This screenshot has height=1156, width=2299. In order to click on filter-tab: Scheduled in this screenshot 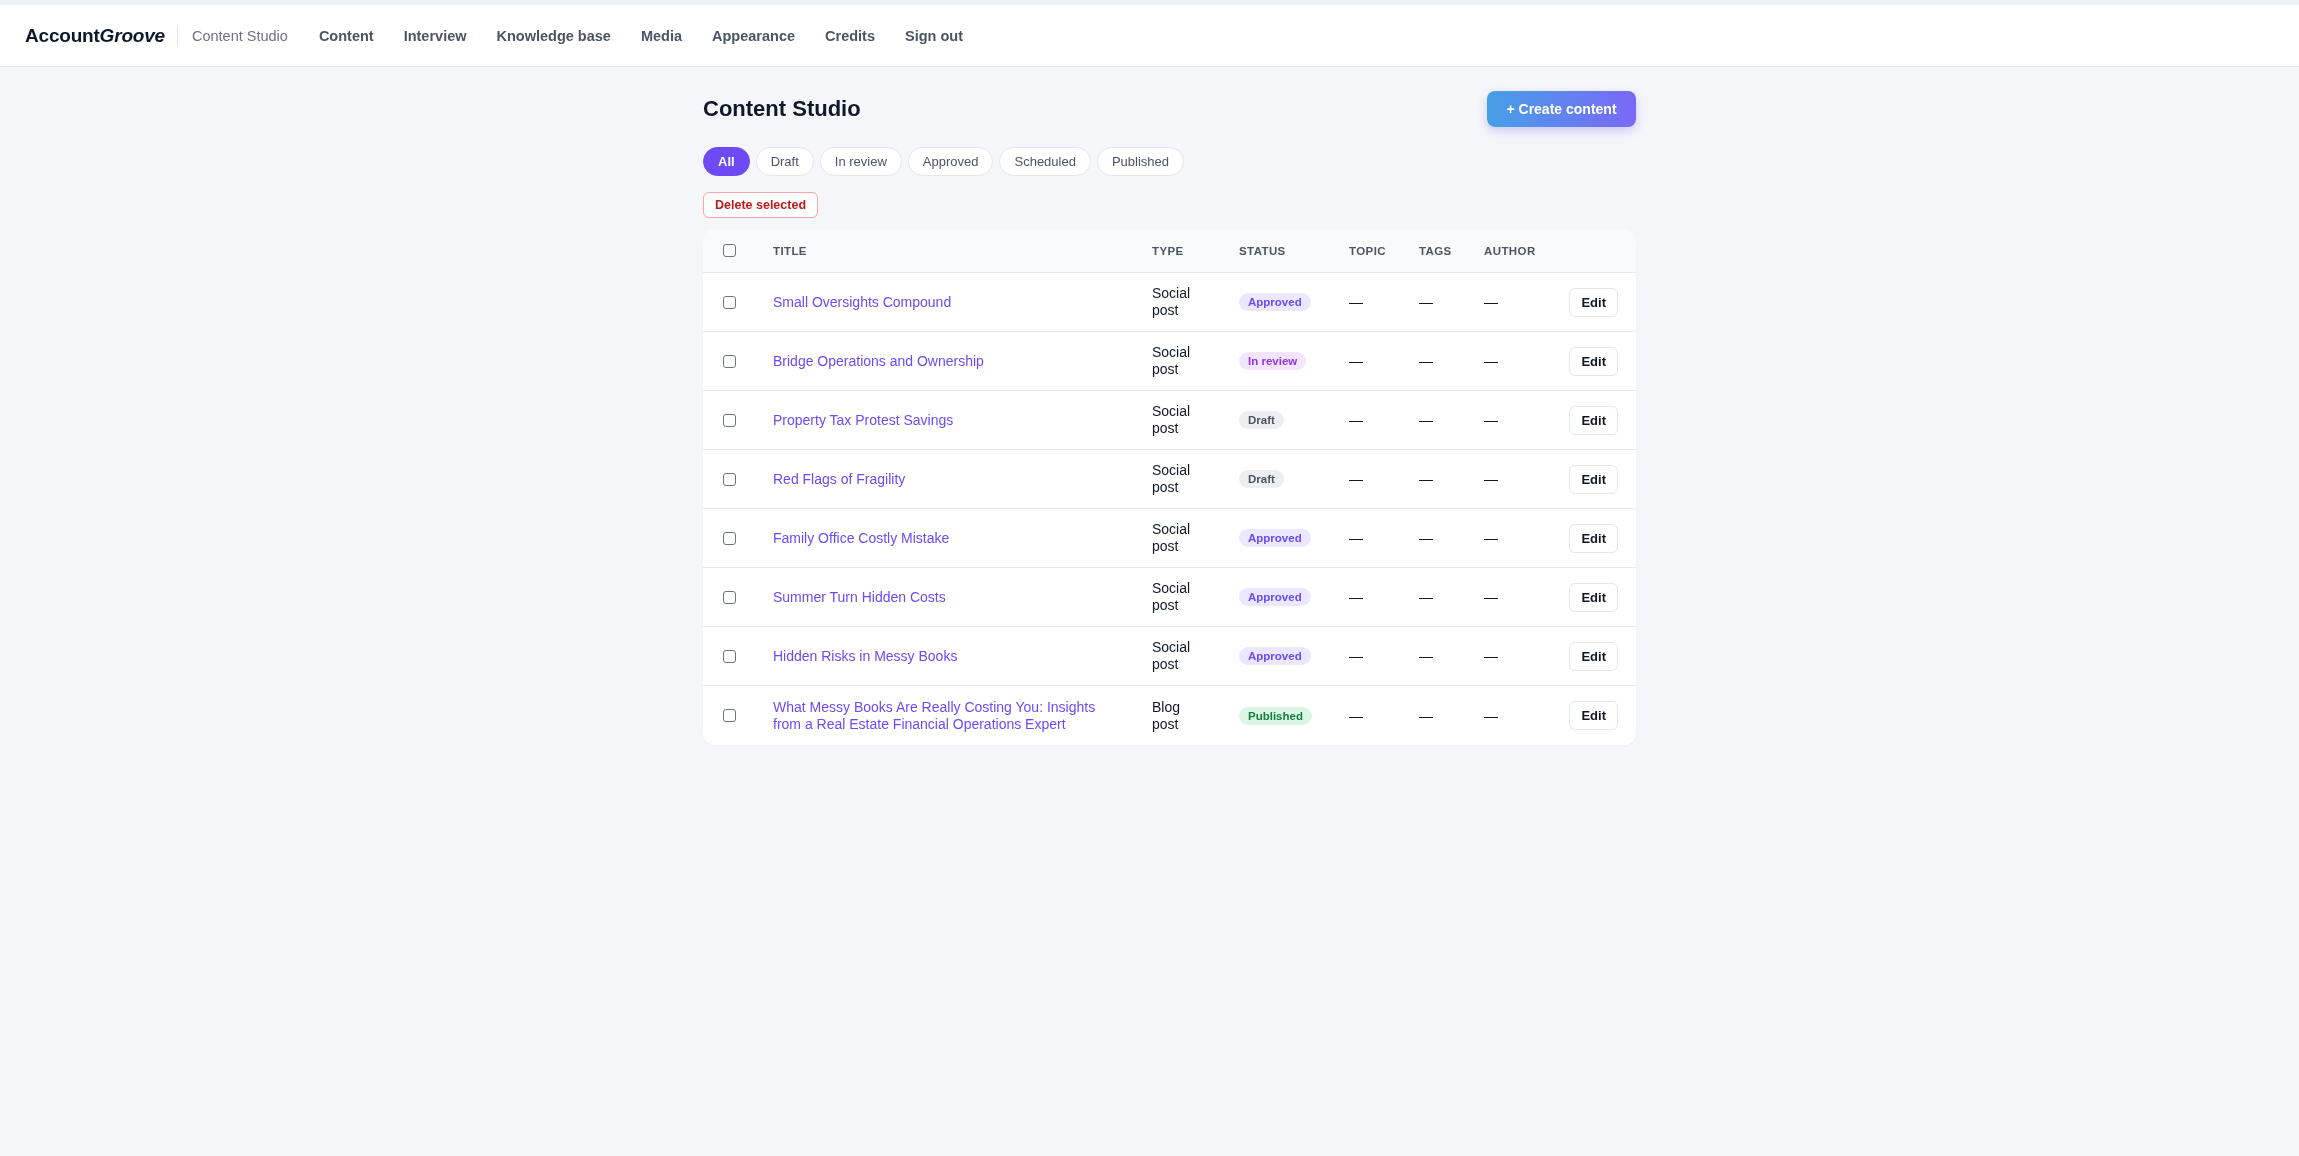, I will do `click(1045, 161)`.